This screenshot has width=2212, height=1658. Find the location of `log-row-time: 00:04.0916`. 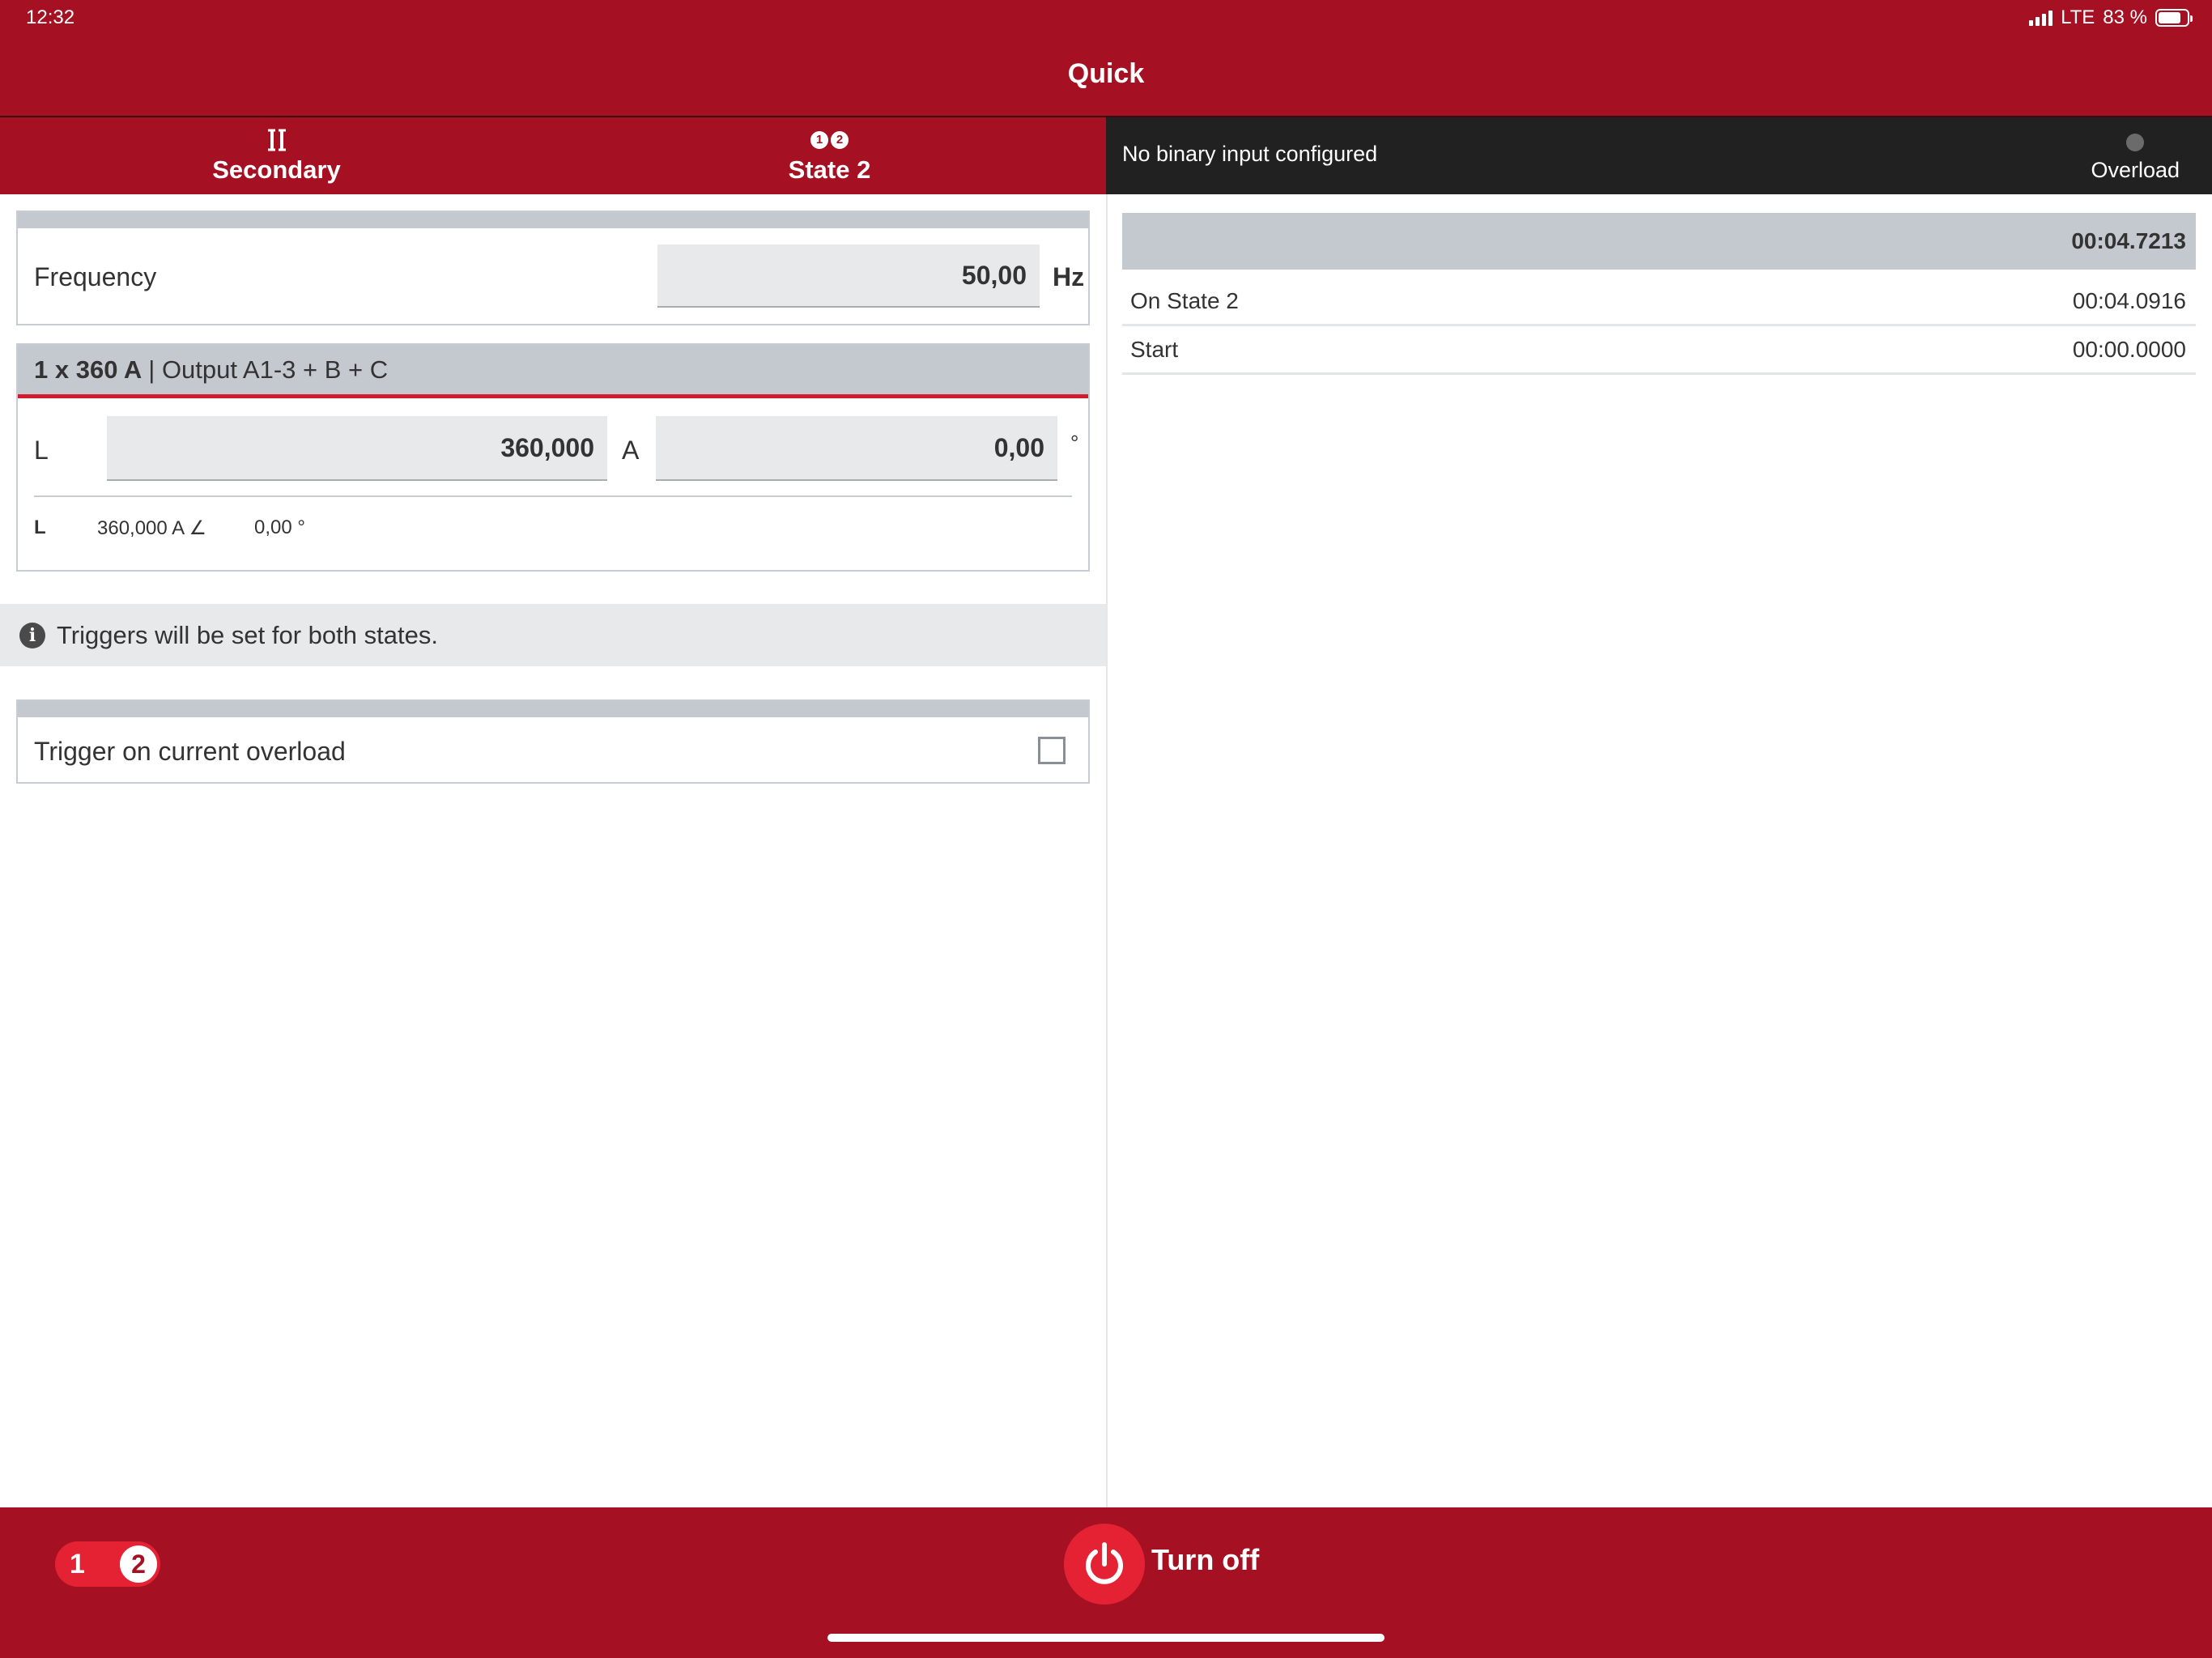

log-row-time: 00:04.0916 is located at coordinates (2129, 300).